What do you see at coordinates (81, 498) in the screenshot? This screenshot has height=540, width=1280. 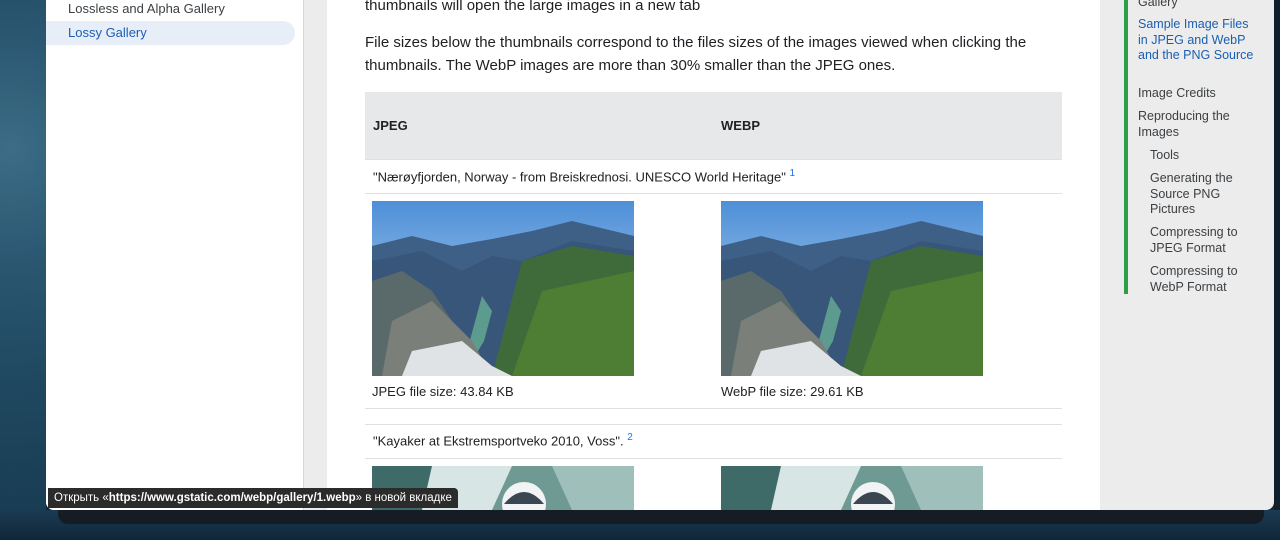 I see `status-prefix: Открыть «` at bounding box center [81, 498].